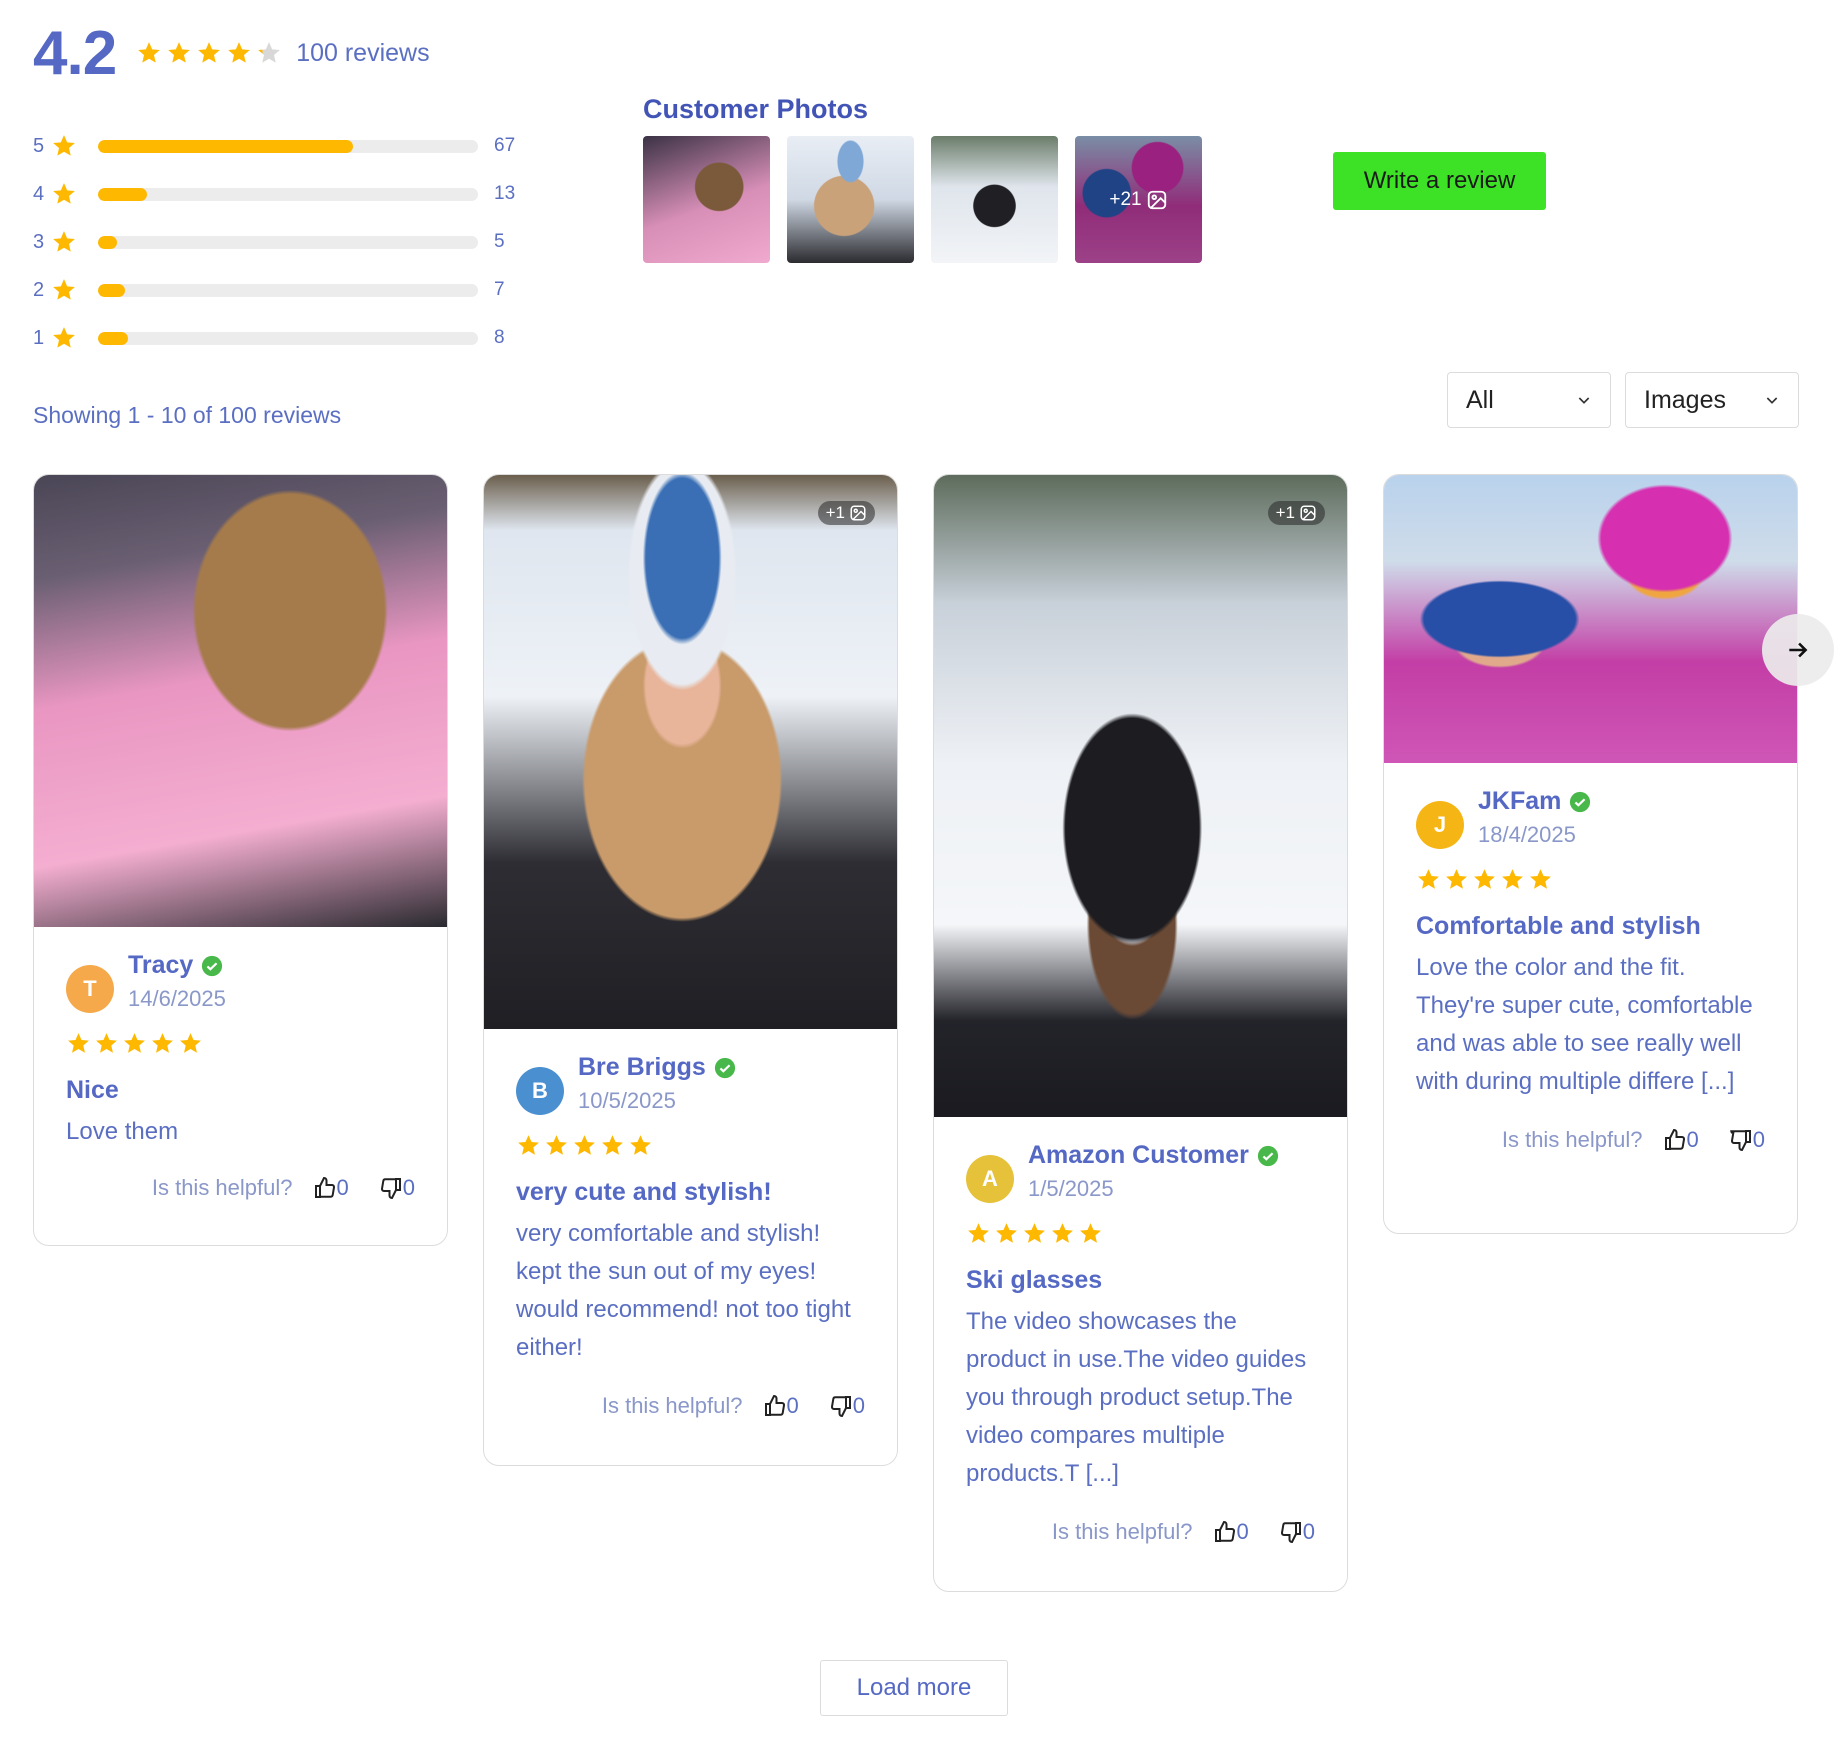 Image resolution: width=1848 pixels, height=1758 pixels. Describe the element at coordinates (283, 338) in the screenshot. I see `histogram-row: 18` at that location.